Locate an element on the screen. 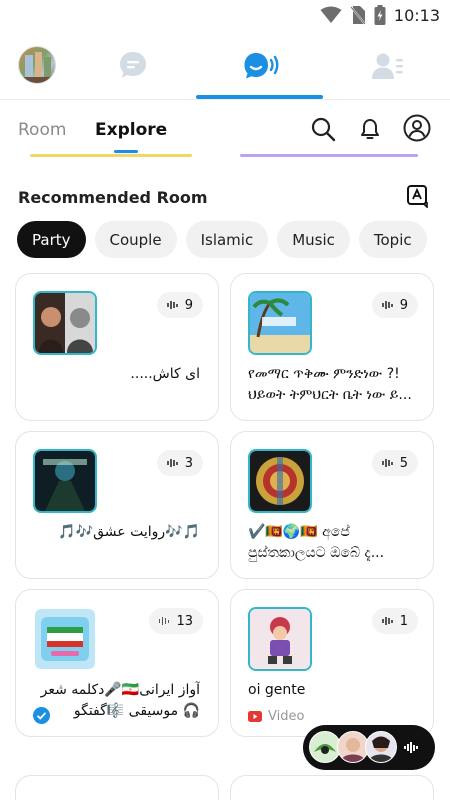 The image size is (450, 800). room-tag: Video is located at coordinates (276, 716).